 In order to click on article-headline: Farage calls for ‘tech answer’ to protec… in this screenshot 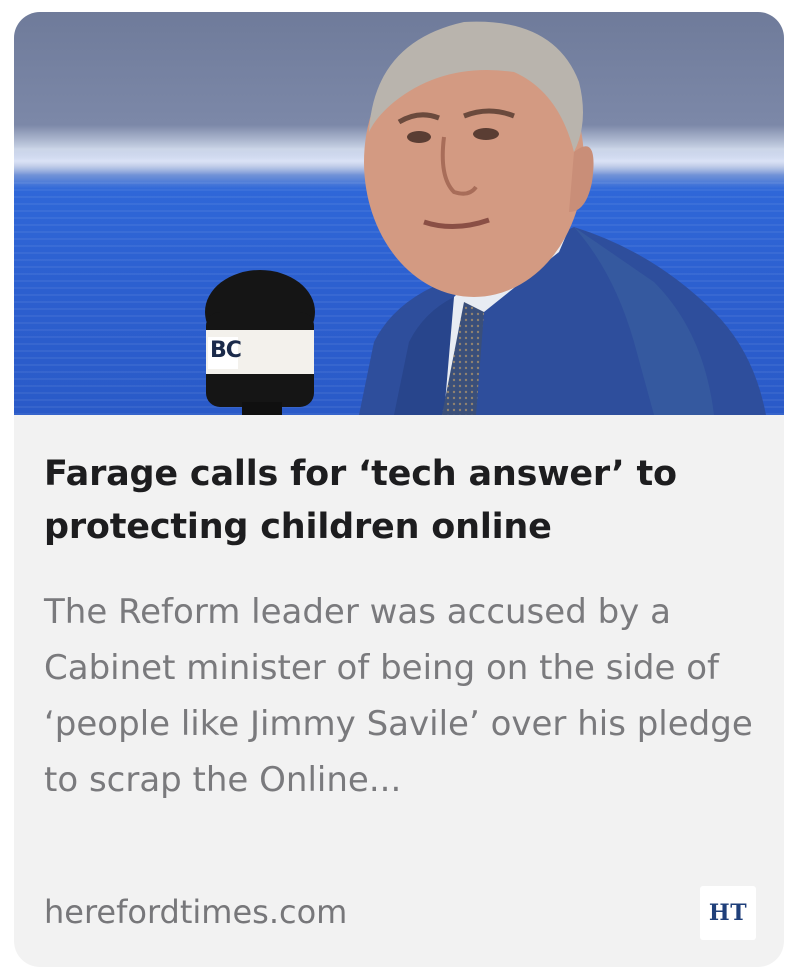, I will do `click(401, 501)`.